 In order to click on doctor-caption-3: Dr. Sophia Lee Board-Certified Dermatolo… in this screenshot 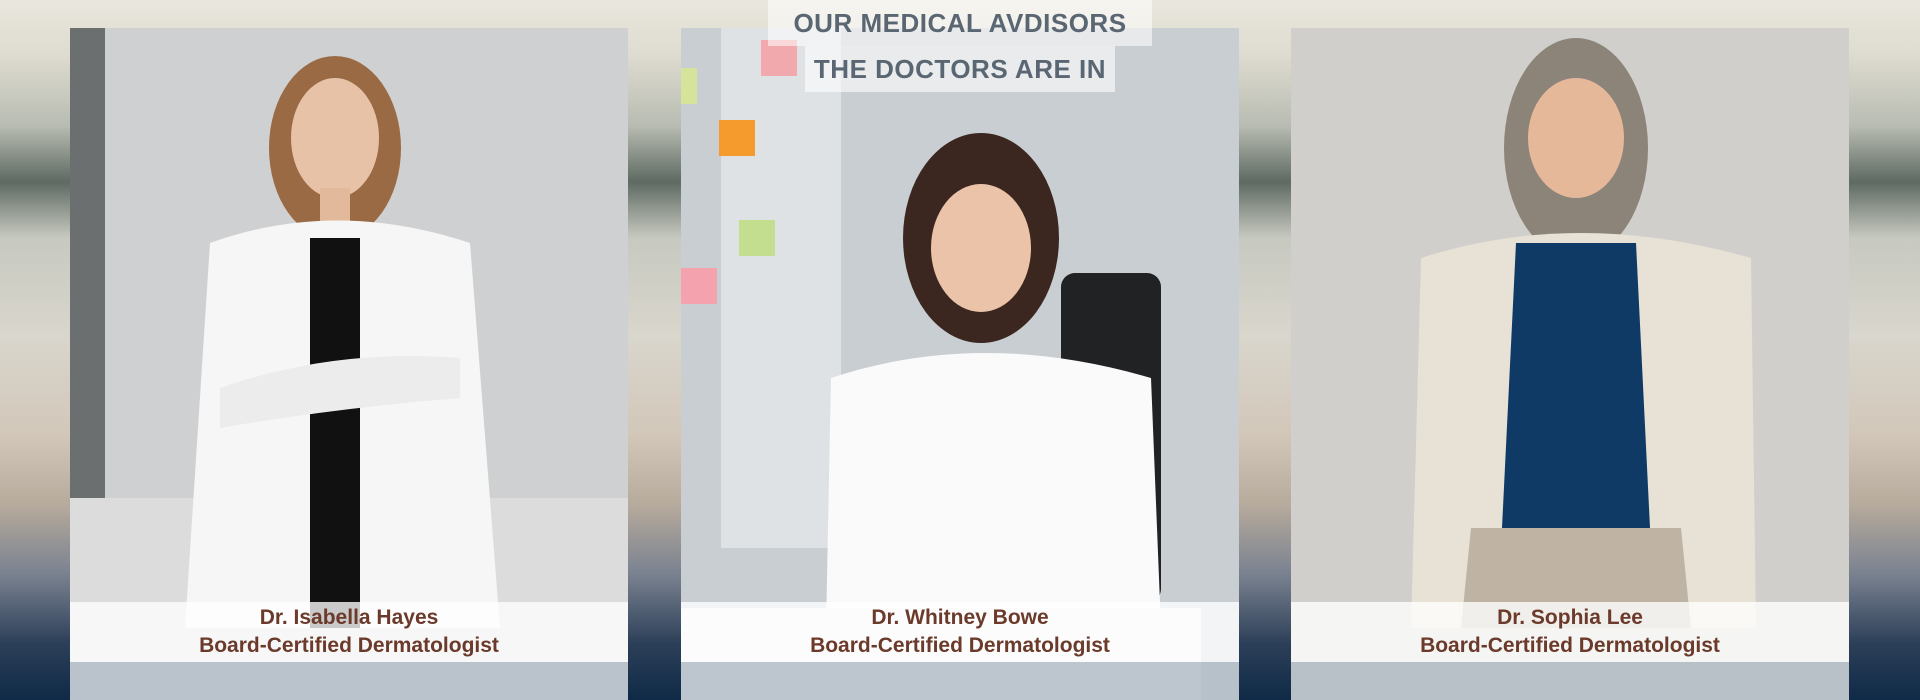, I will do `click(1570, 632)`.